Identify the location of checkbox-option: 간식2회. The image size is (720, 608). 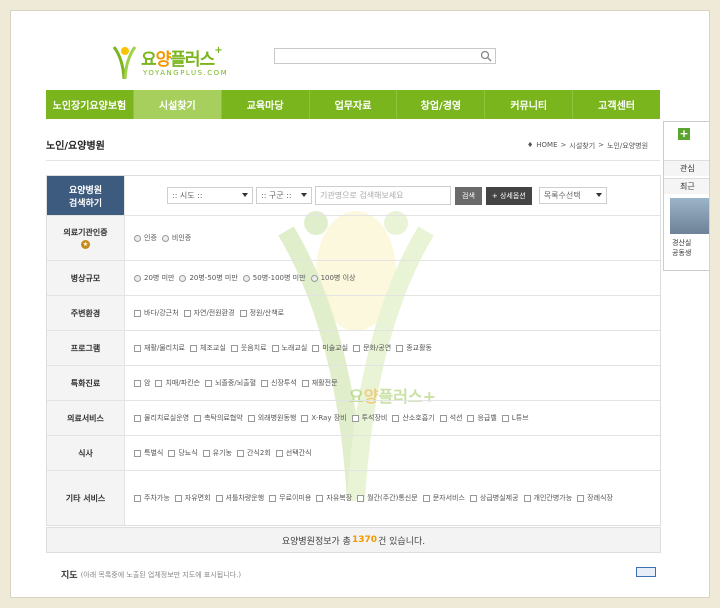
(253, 453).